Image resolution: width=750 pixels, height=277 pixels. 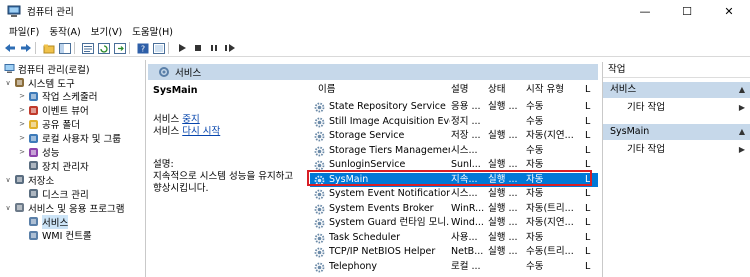 I want to click on service-startup-cell: 수동, so click(x=535, y=266).